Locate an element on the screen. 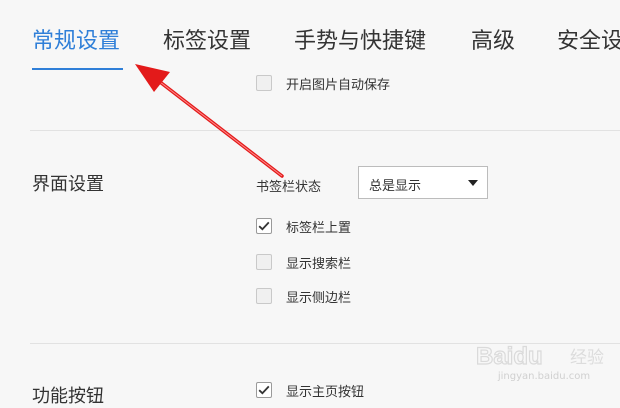  tab-bar-on-top-option: 标签栏上置 is located at coordinates (303, 226).